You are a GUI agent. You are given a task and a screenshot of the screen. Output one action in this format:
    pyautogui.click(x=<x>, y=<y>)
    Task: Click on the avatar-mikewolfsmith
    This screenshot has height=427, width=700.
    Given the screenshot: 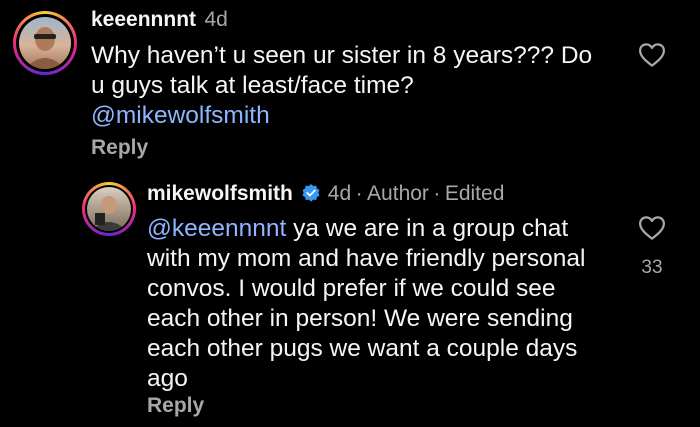 What is the action you would take?
    pyautogui.click(x=109, y=209)
    